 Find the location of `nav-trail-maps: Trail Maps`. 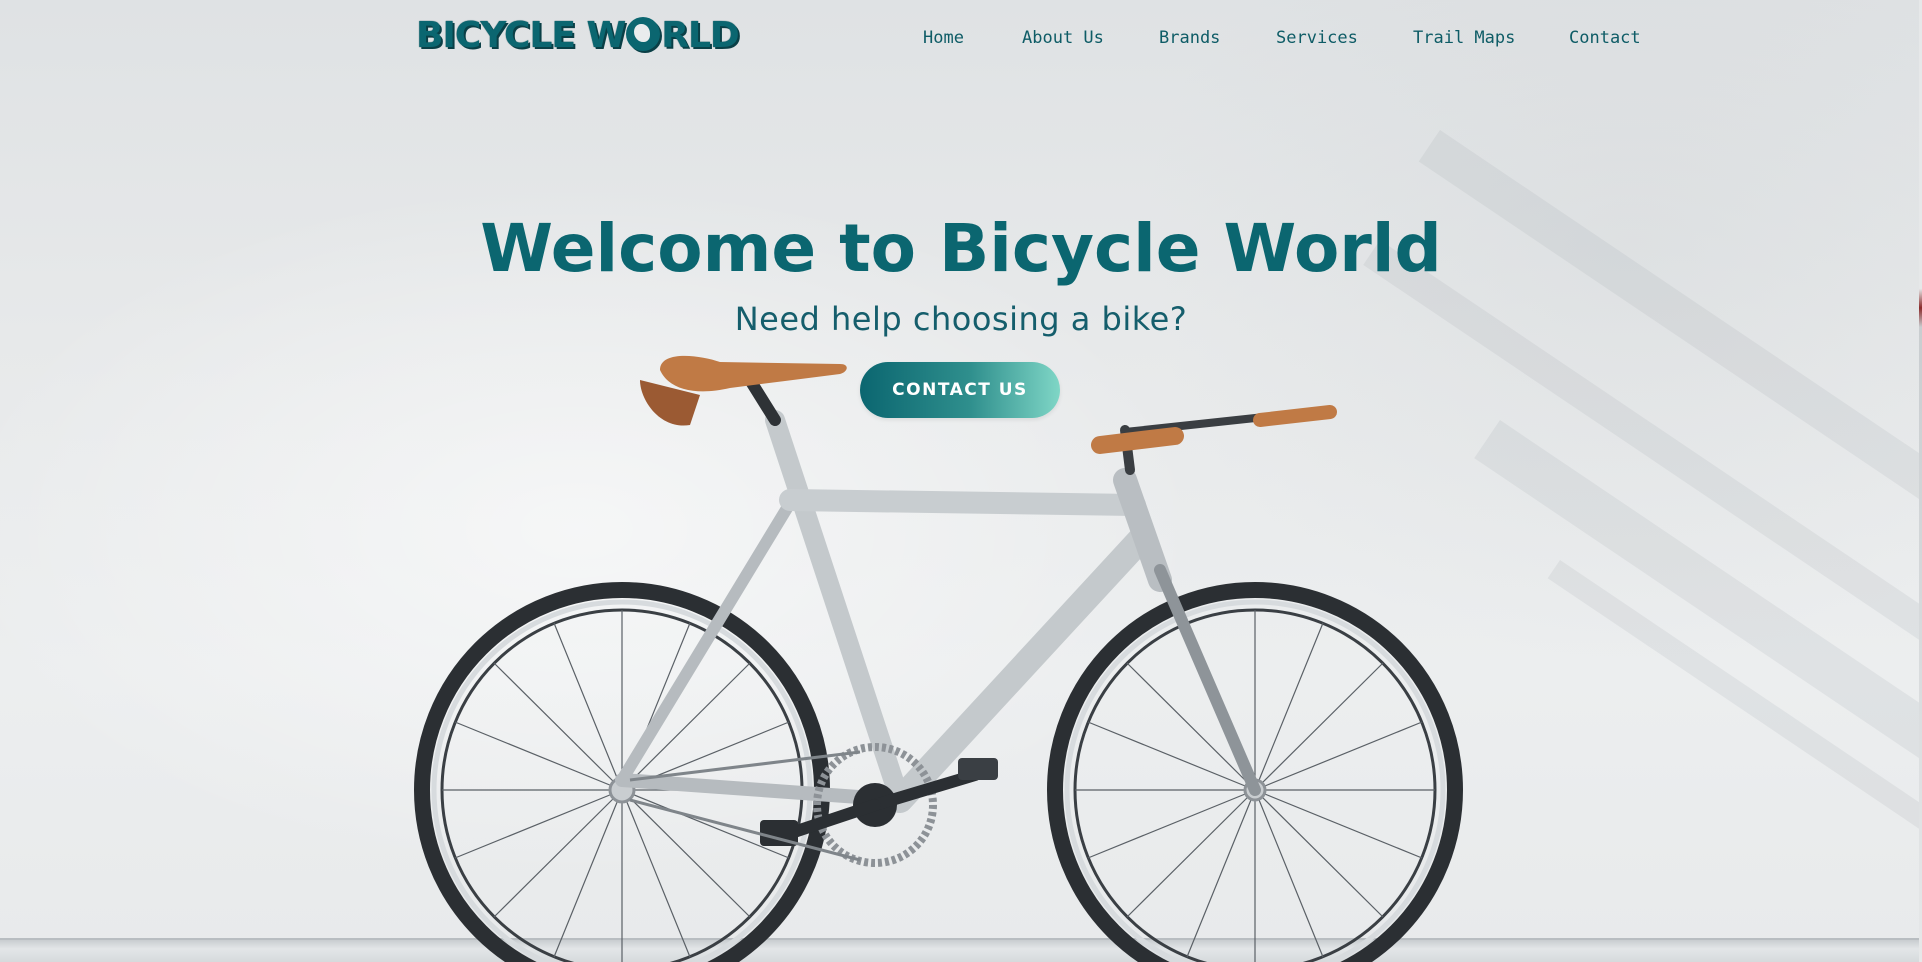

nav-trail-maps: Trail Maps is located at coordinates (1464, 38).